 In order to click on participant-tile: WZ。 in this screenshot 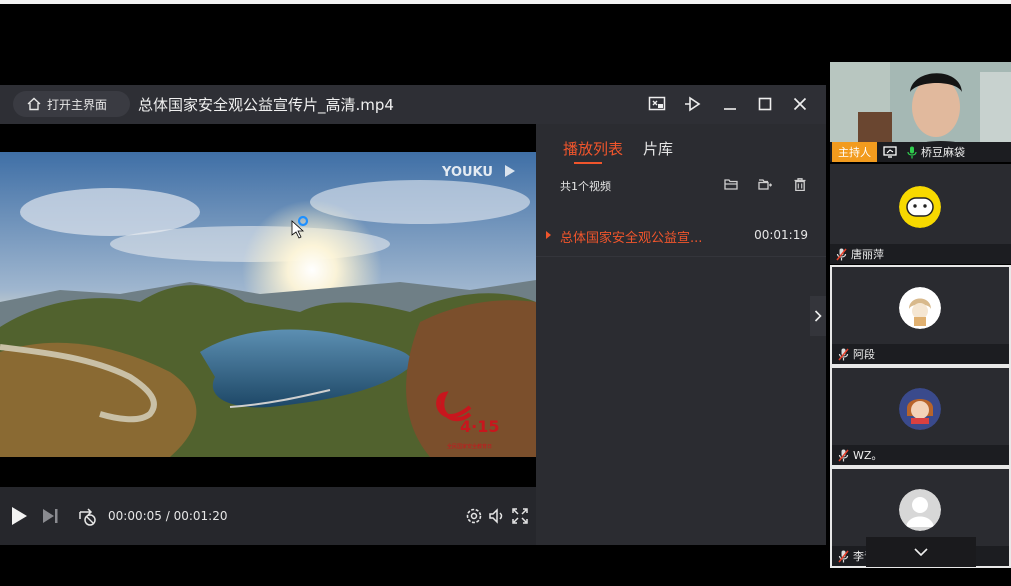, I will do `click(920, 416)`.